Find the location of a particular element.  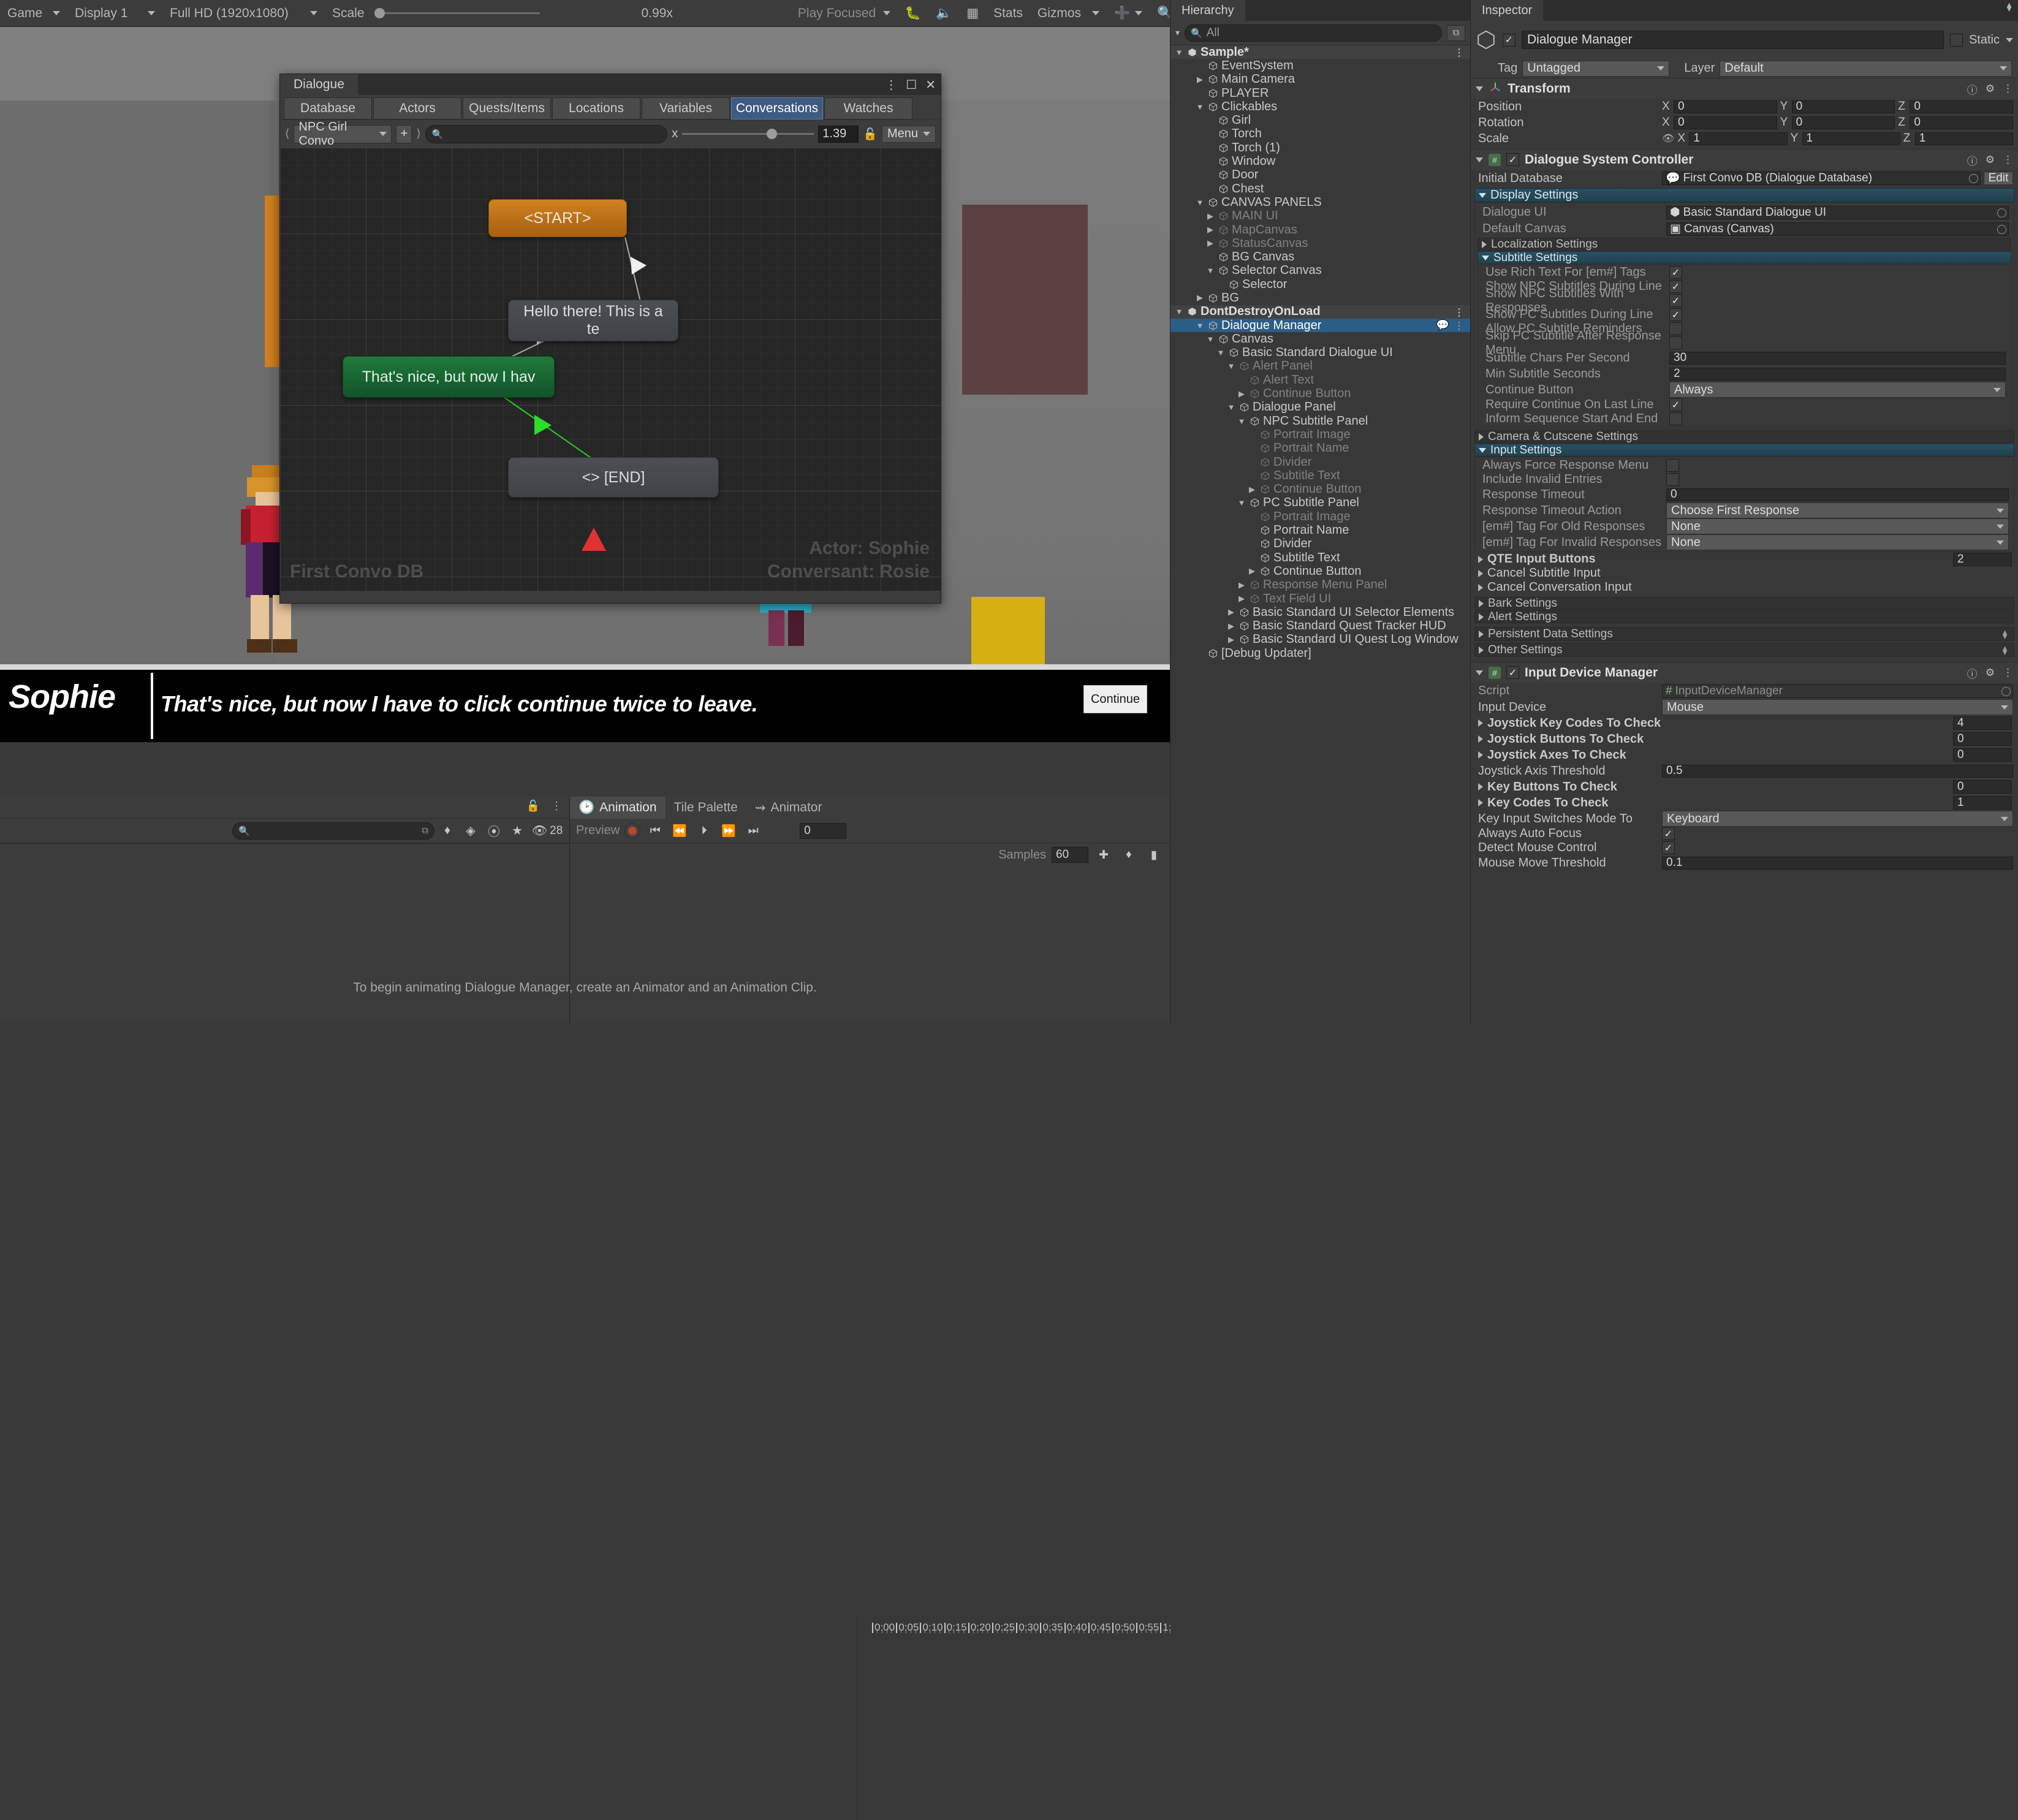

hierarchy-row: Selector is located at coordinates (1320, 284).